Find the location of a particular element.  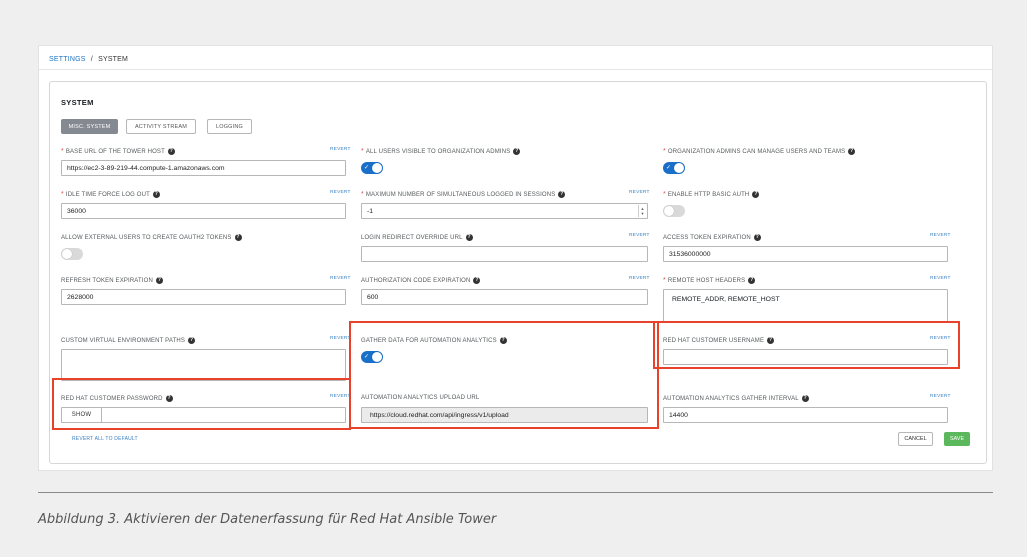

auth-code-input: 600 is located at coordinates (504, 297).